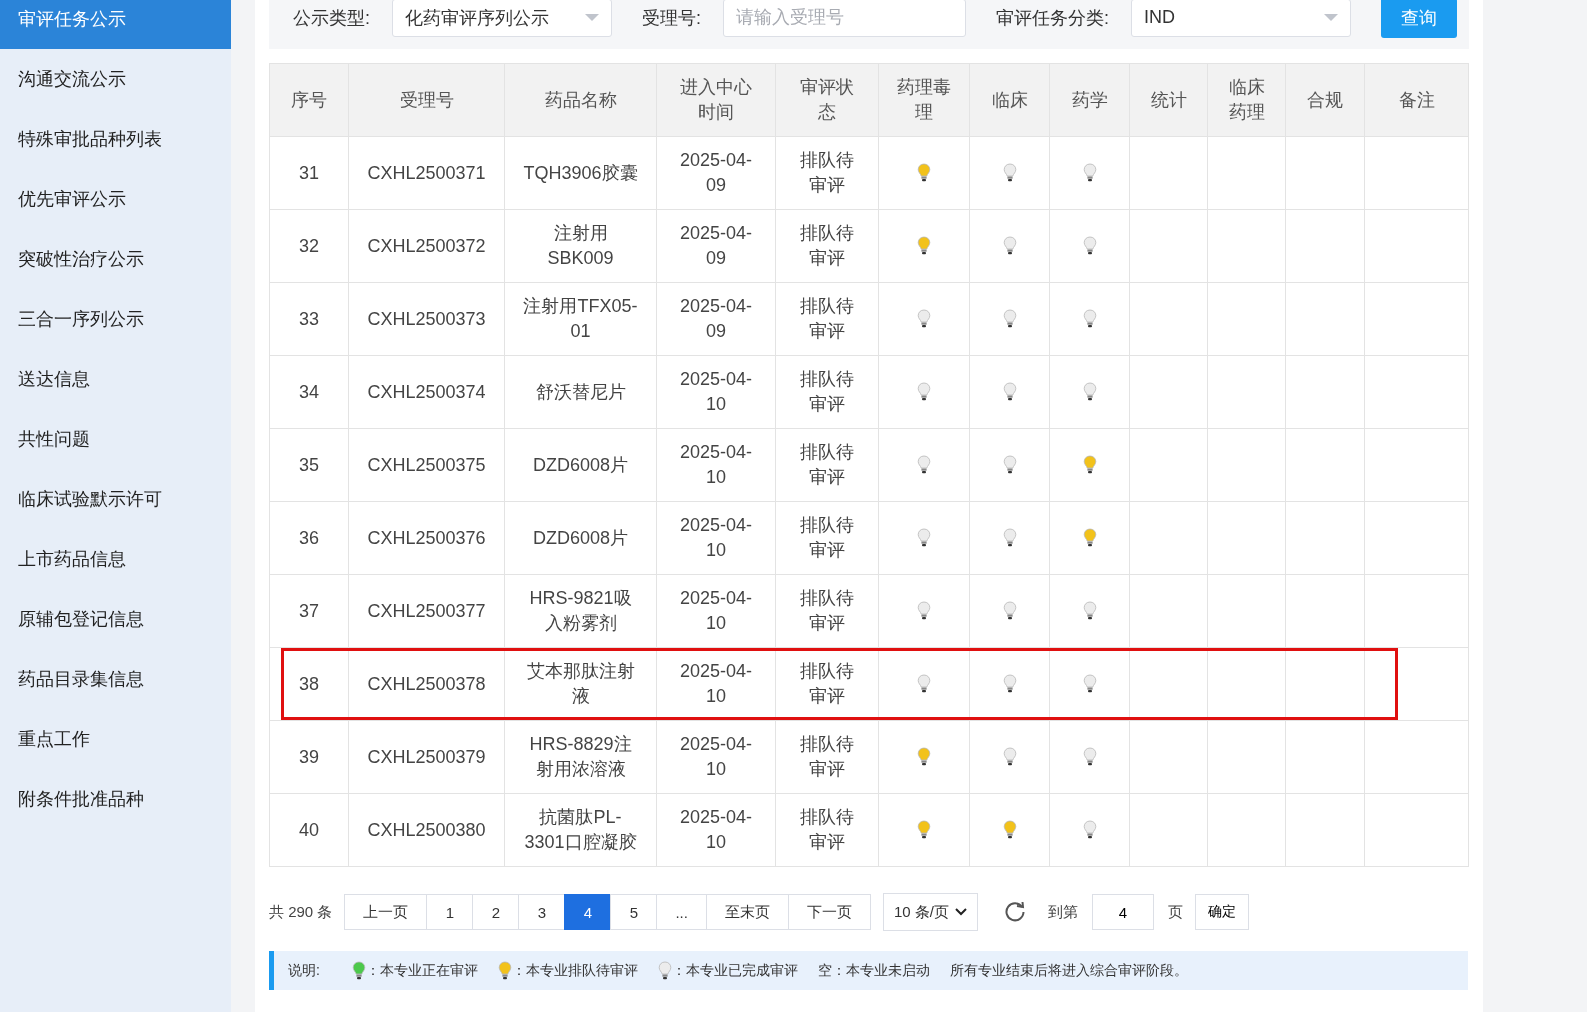 This screenshot has height=1012, width=1587. What do you see at coordinates (421, 970) in the screenshot?
I see `legend-text: ：本专业正在审评` at bounding box center [421, 970].